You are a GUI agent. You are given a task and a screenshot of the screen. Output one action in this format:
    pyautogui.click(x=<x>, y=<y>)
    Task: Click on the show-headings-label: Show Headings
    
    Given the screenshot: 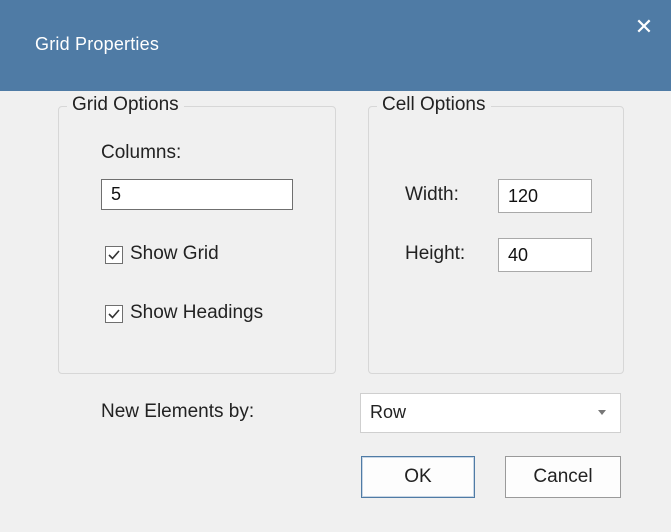 What is the action you would take?
    pyautogui.click(x=196, y=313)
    